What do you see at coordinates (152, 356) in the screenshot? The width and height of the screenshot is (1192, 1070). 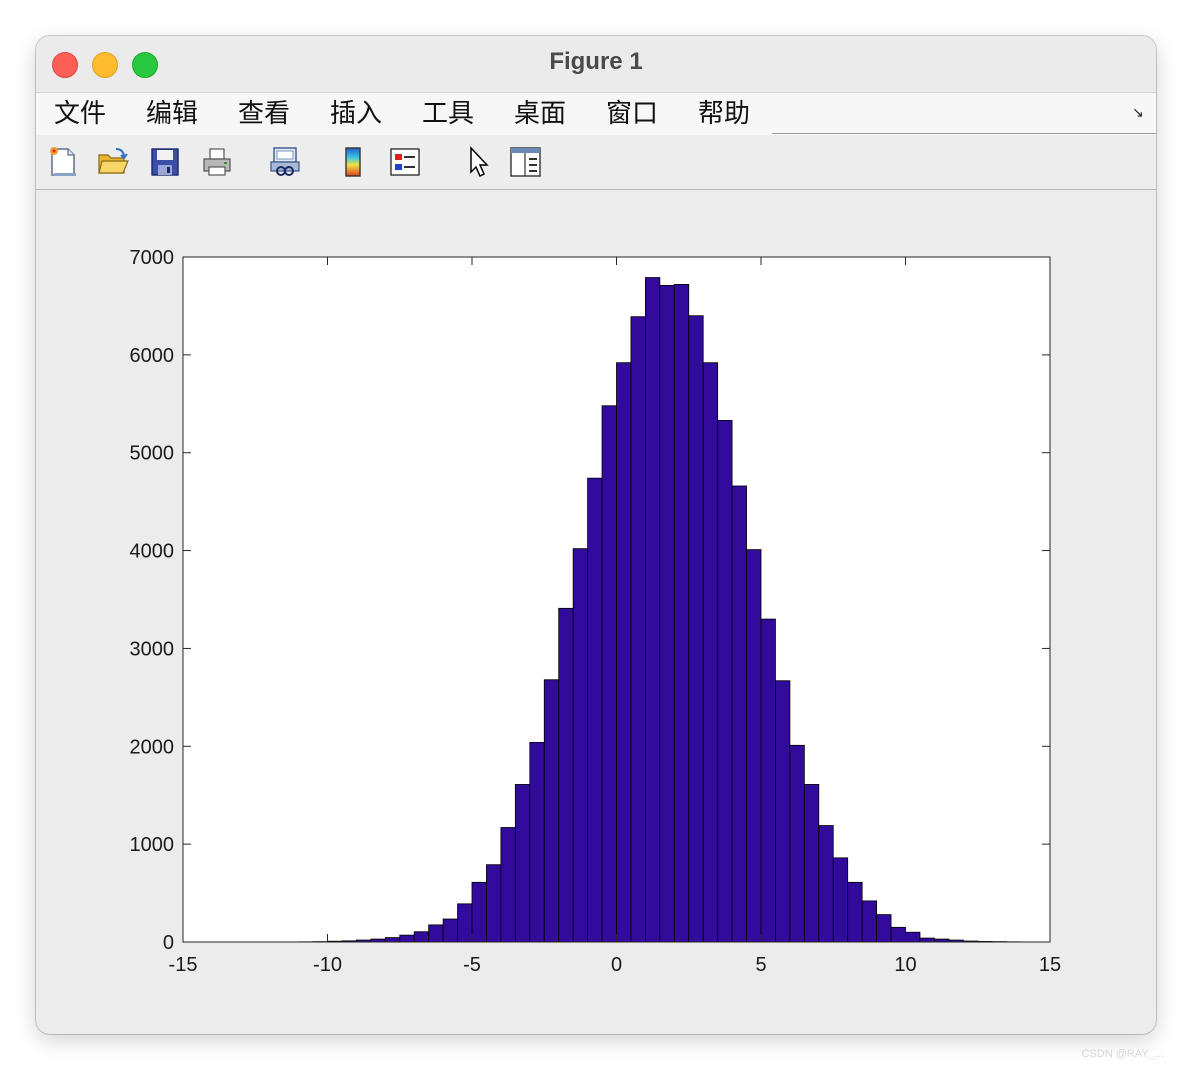 I see `y-tick-label: 6000` at bounding box center [152, 356].